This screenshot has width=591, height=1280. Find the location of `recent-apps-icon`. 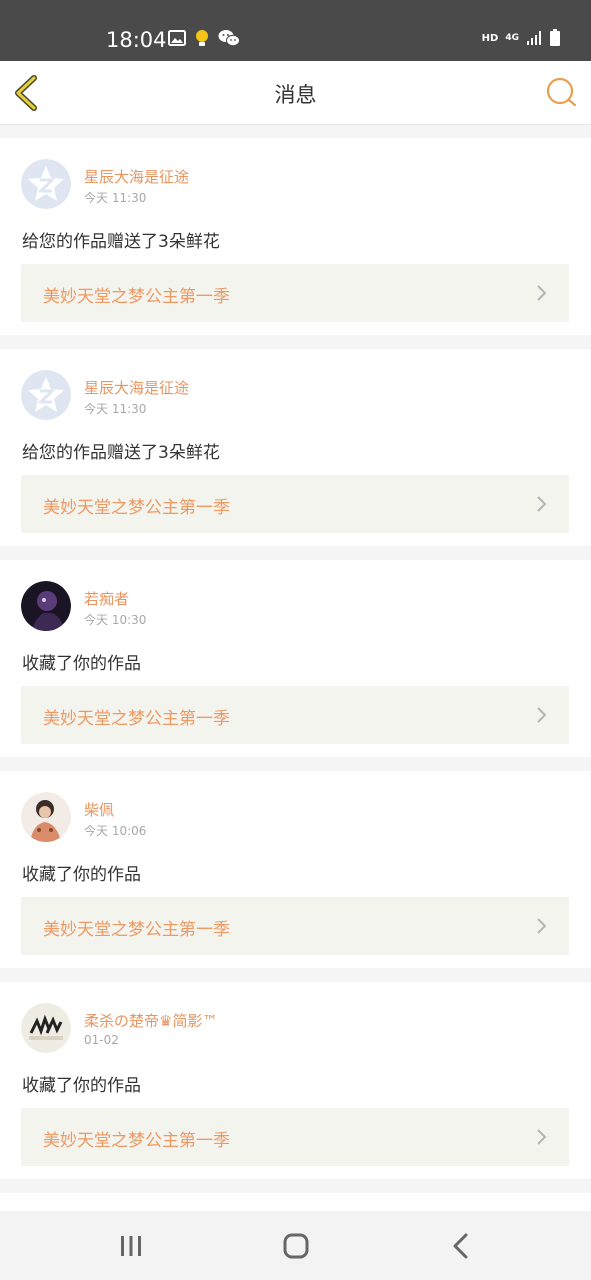

recent-apps-icon is located at coordinates (131, 1246).